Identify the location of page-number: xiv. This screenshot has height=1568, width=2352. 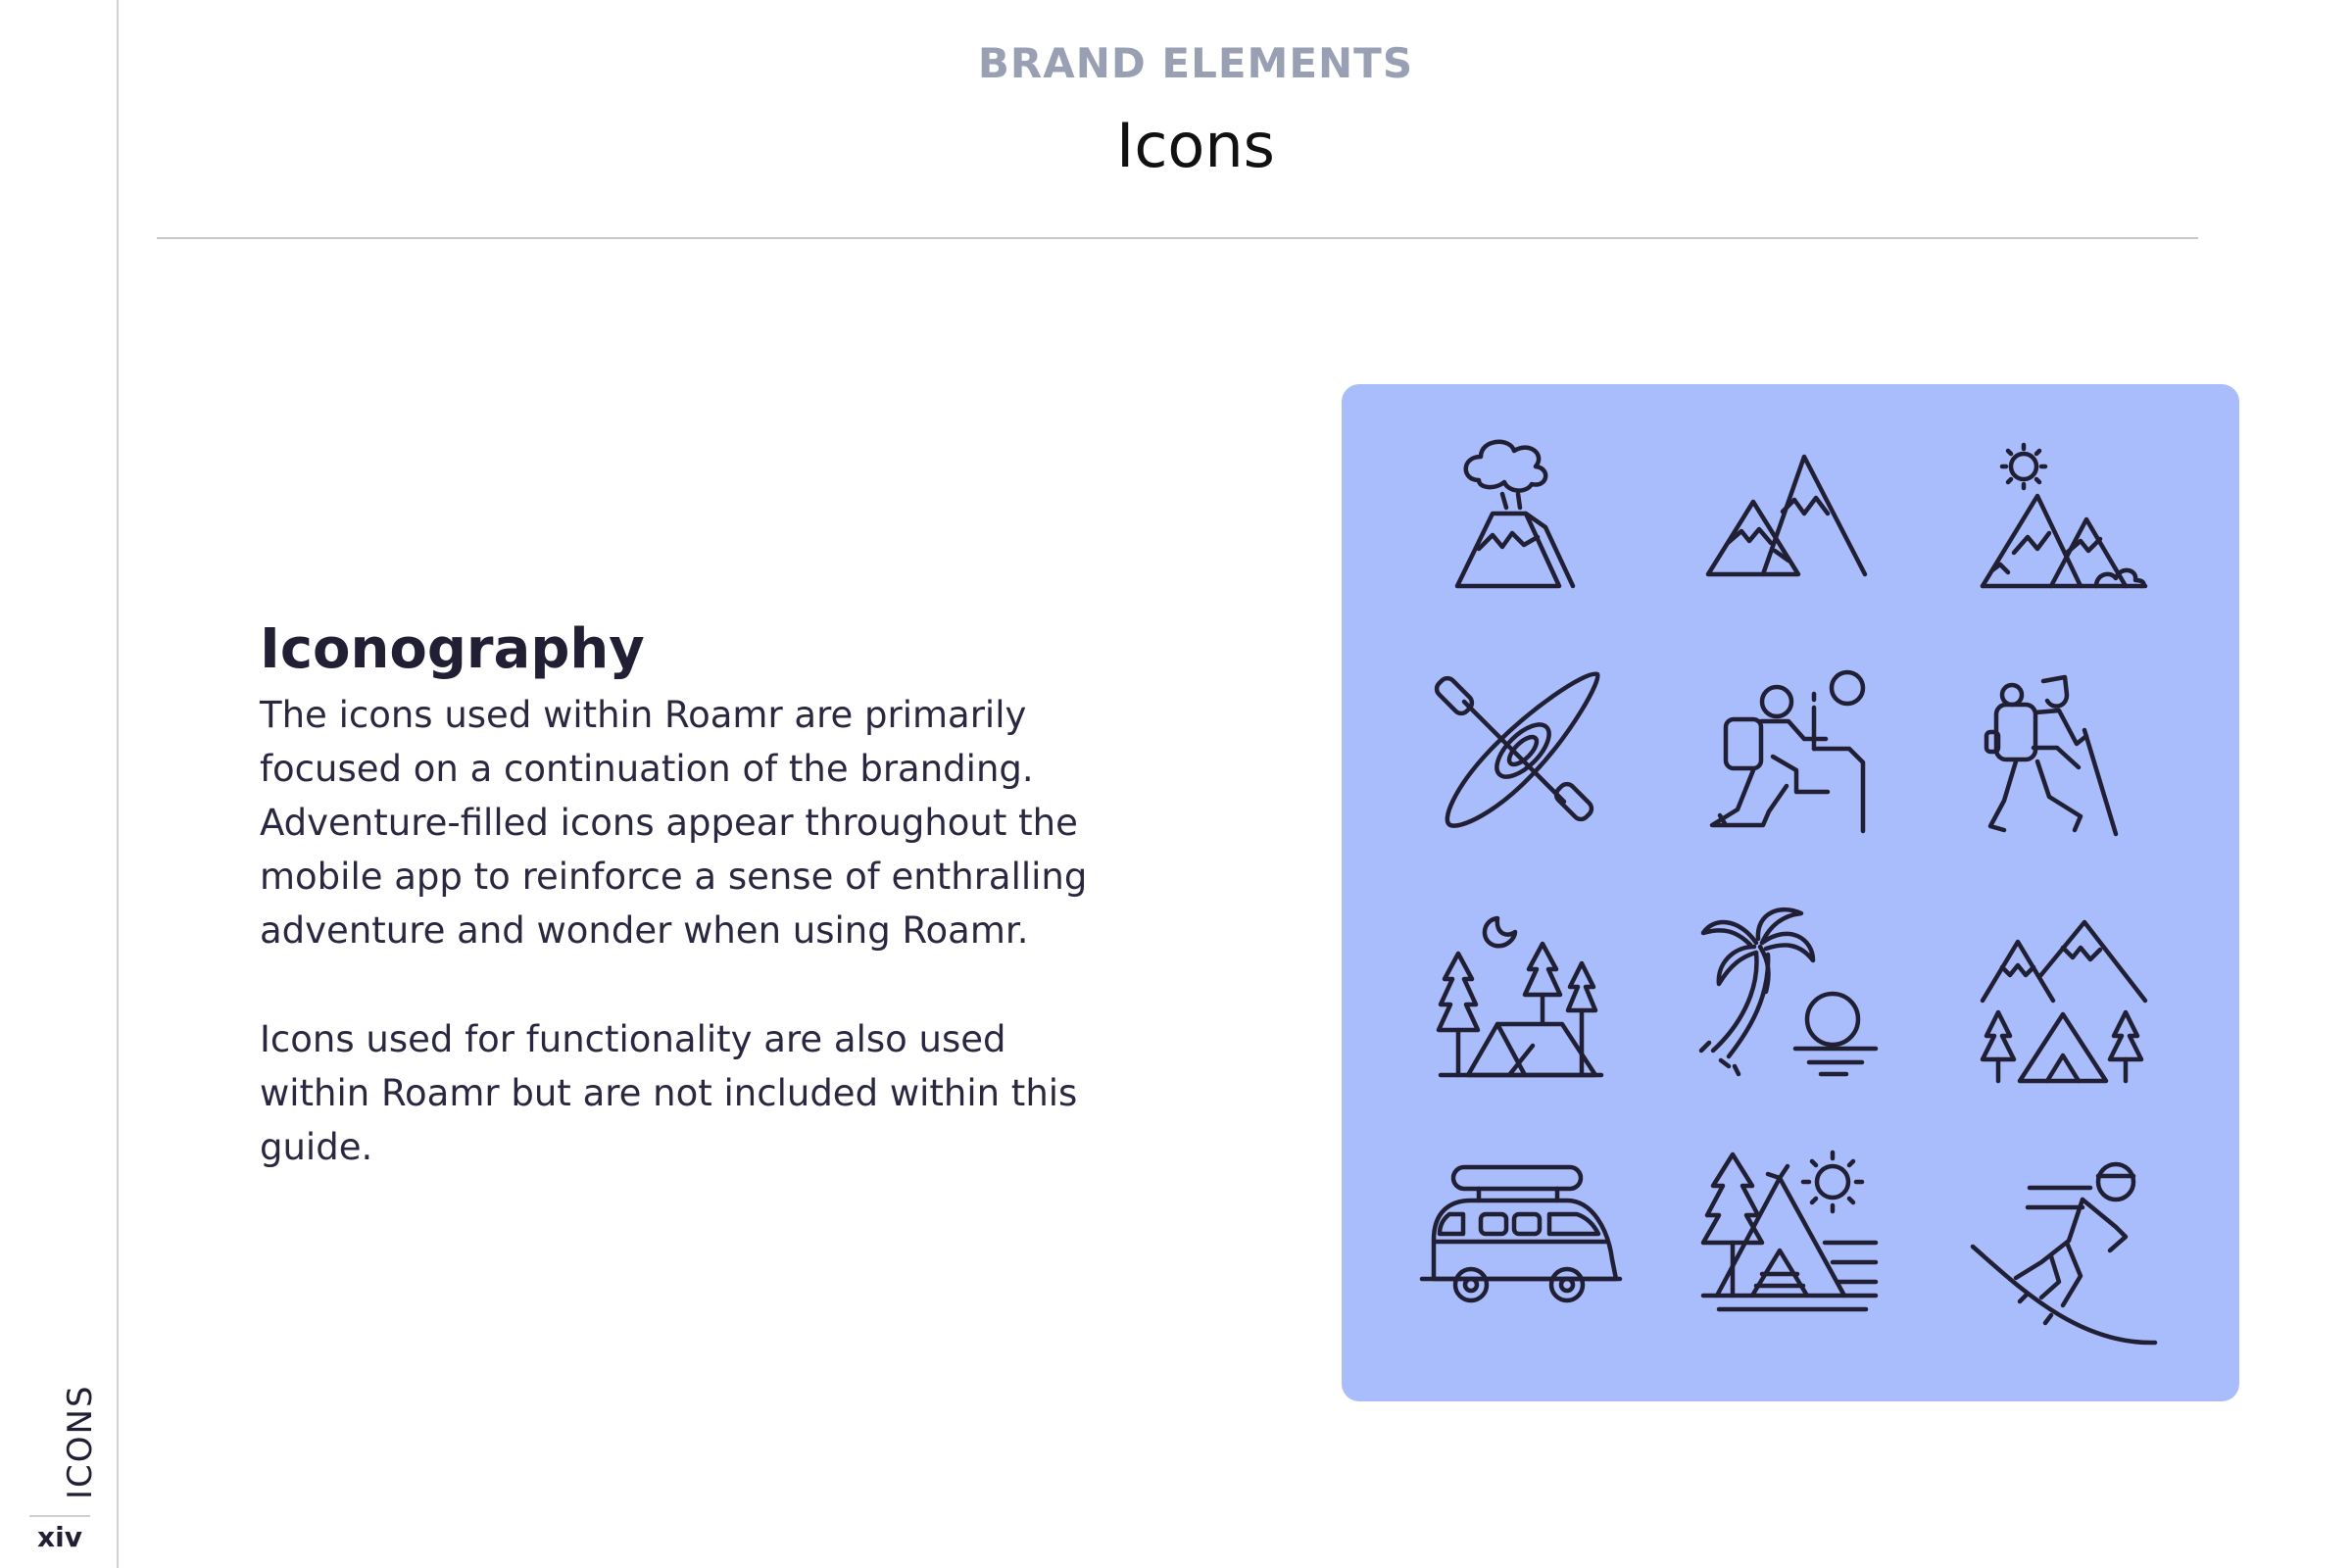
(59, 1537).